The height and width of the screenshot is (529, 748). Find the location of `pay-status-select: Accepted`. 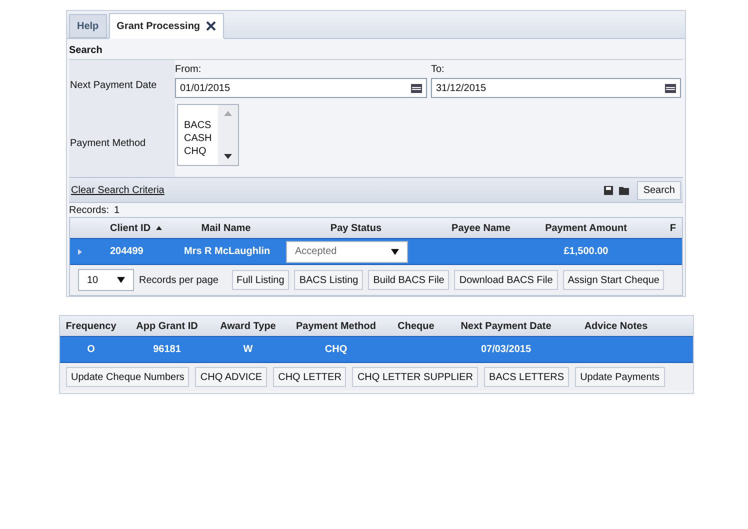

pay-status-select: Accepted is located at coordinates (347, 251).